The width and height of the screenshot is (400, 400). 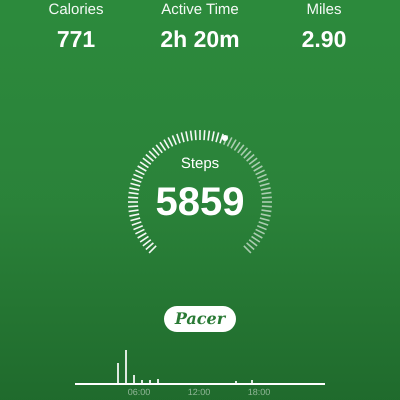 What do you see at coordinates (199, 392) in the screenshot?
I see `time-label: 12:00` at bounding box center [199, 392].